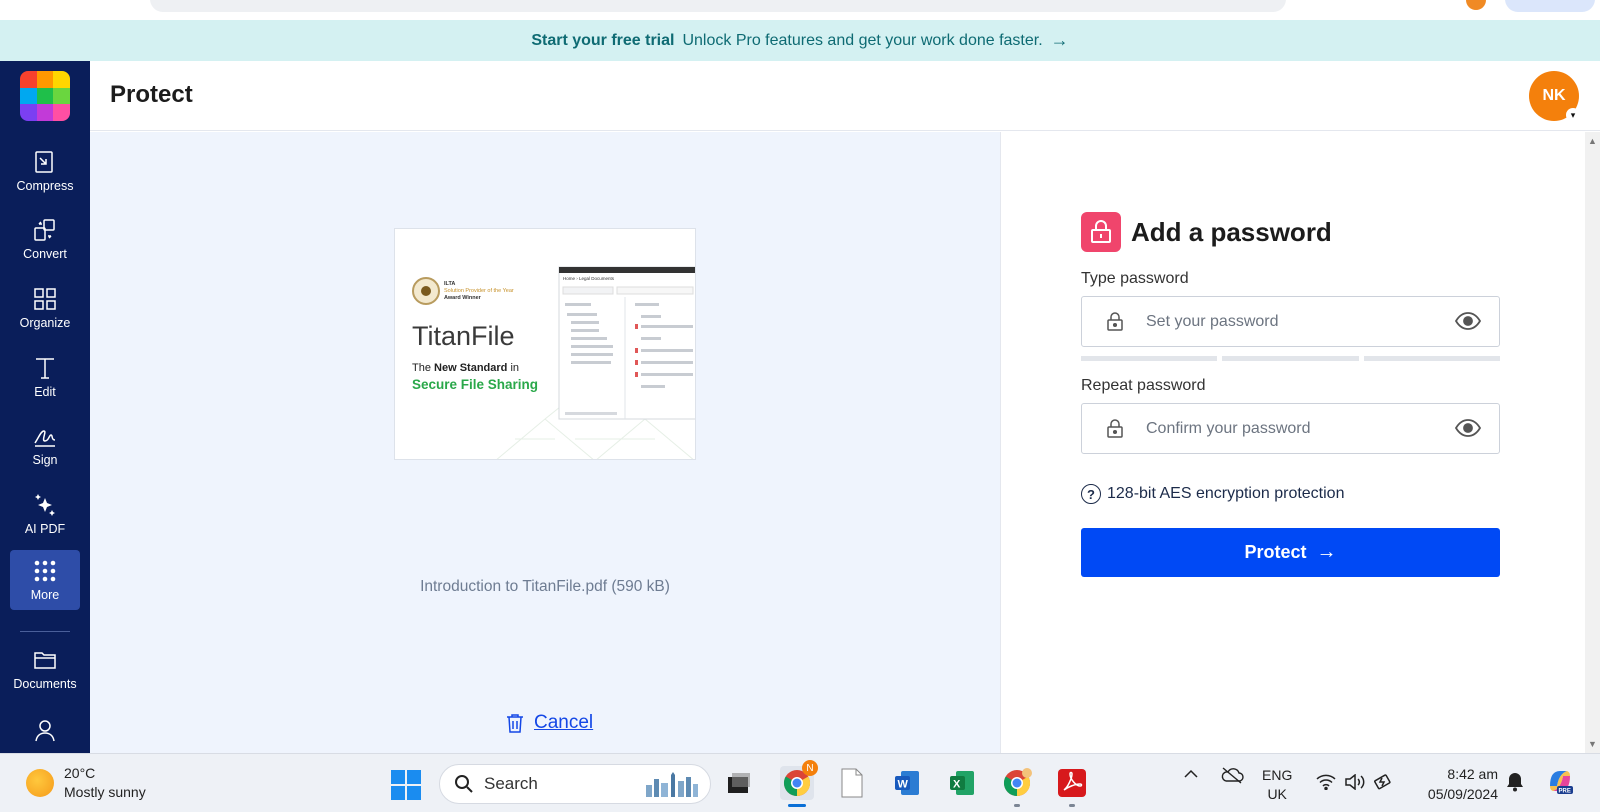 The image size is (1600, 812). What do you see at coordinates (463, 336) in the screenshot?
I see `thumb-brand: TitanFile` at bounding box center [463, 336].